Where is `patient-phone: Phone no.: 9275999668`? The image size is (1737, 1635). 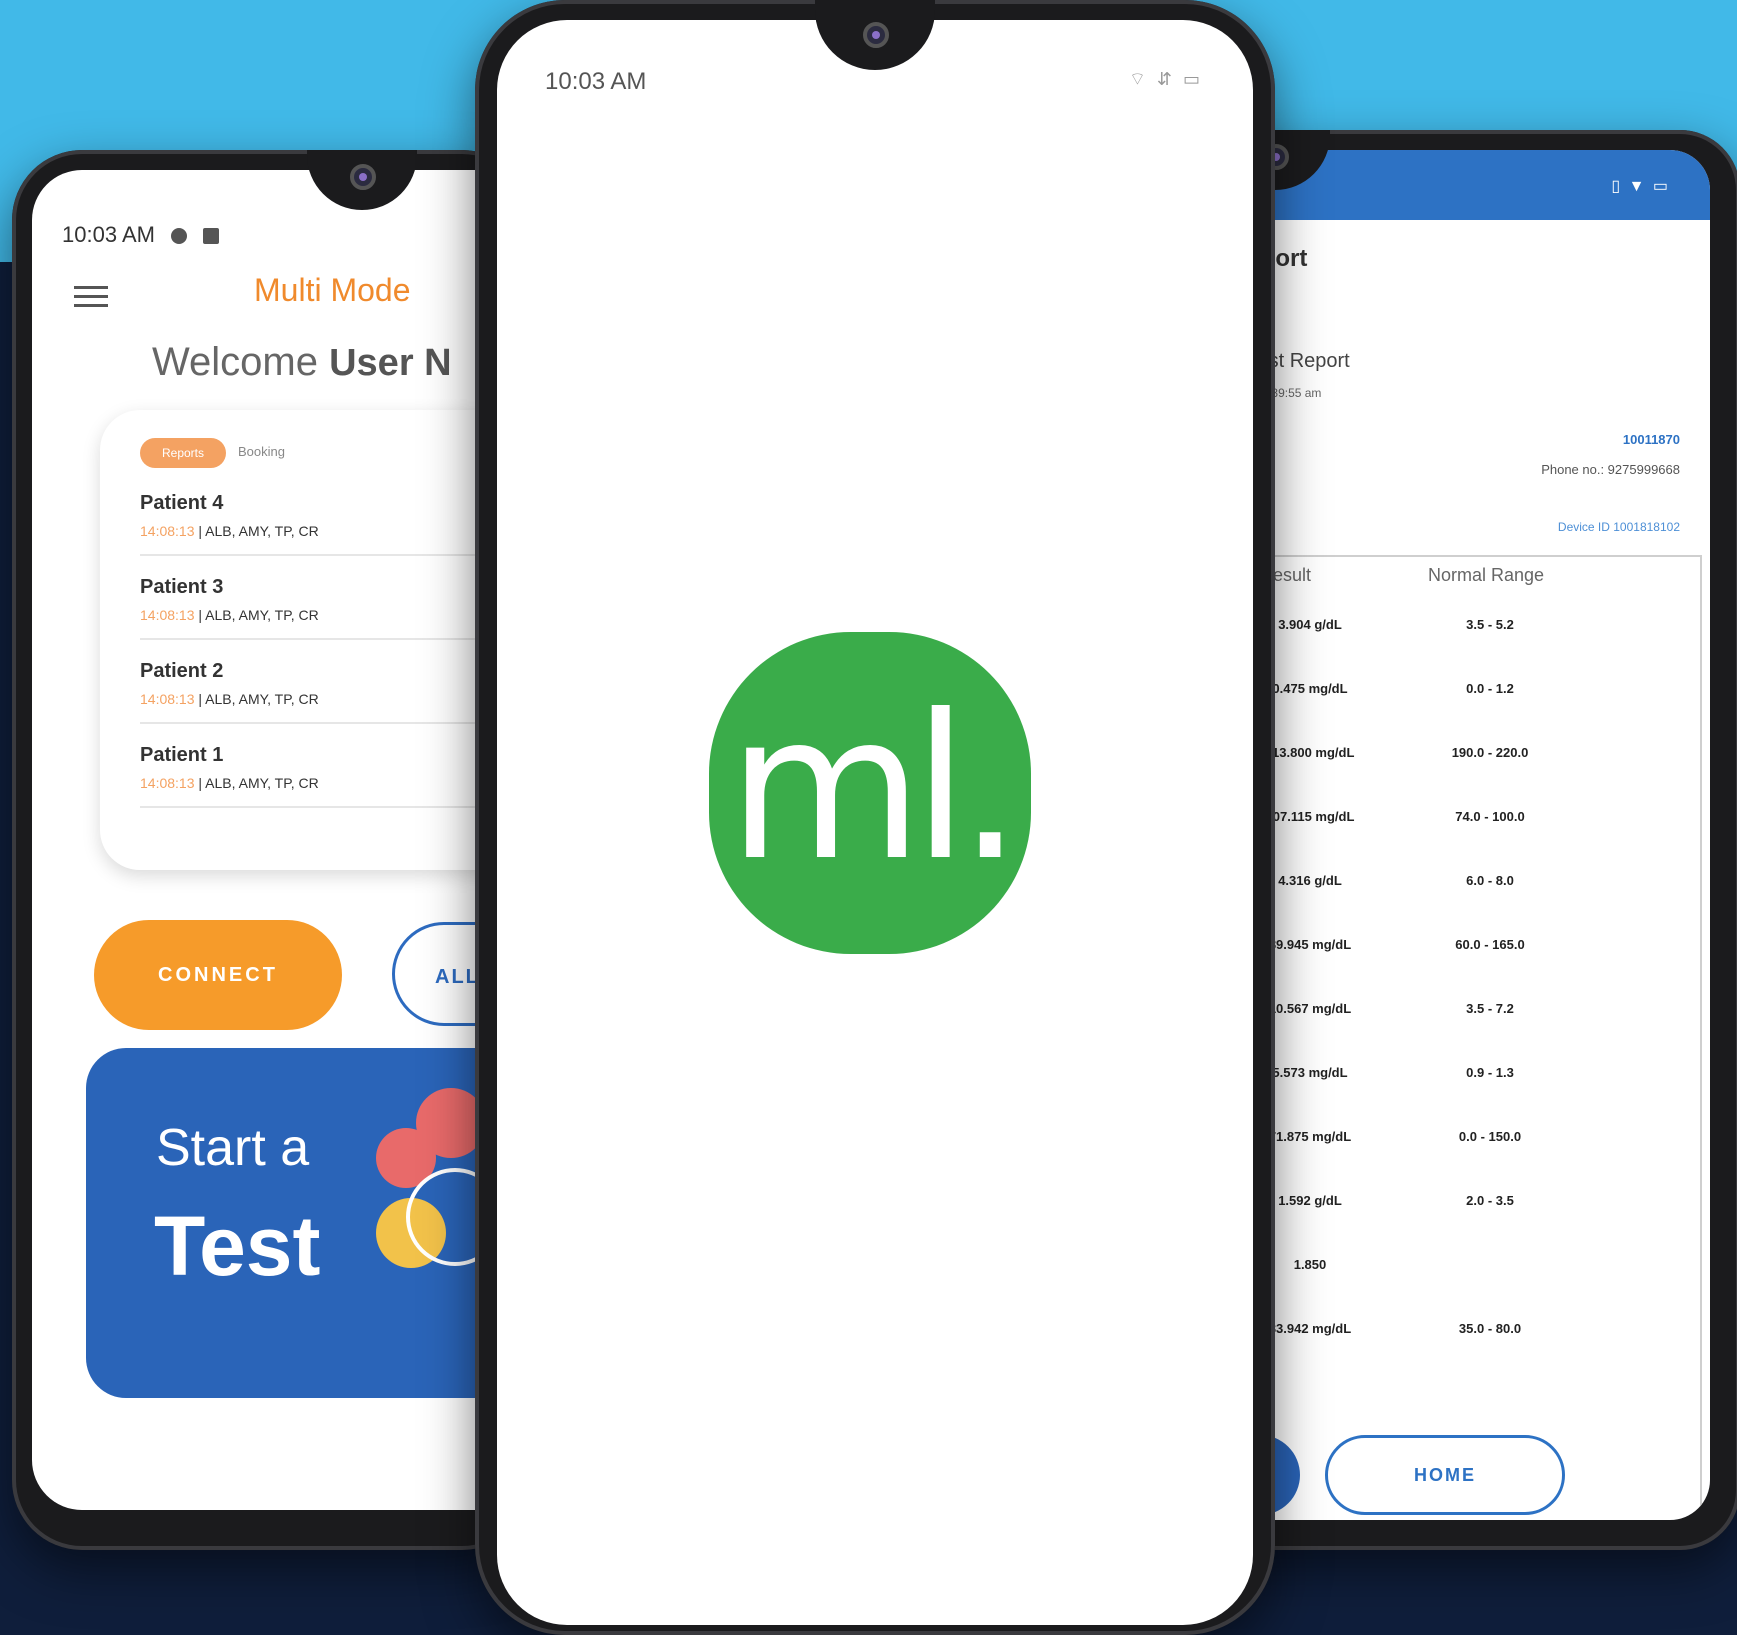 patient-phone: Phone no.: 9275999668 is located at coordinates (1610, 469).